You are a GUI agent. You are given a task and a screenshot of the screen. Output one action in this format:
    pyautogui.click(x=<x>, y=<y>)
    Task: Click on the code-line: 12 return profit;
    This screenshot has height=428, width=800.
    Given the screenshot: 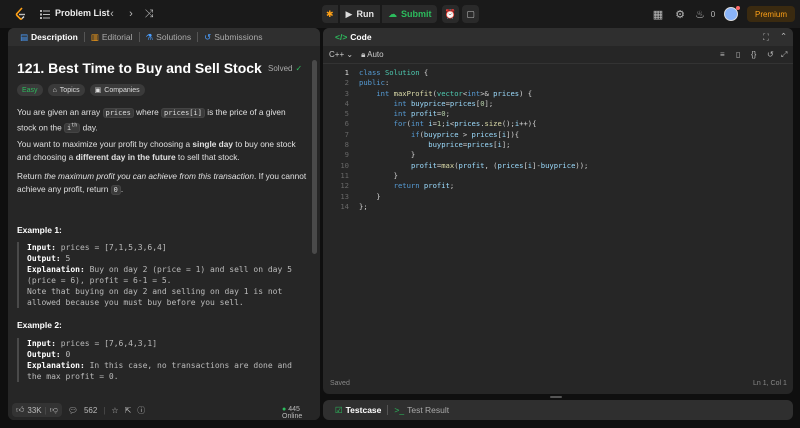 What is the action you would take?
    pyautogui.click(x=558, y=186)
    